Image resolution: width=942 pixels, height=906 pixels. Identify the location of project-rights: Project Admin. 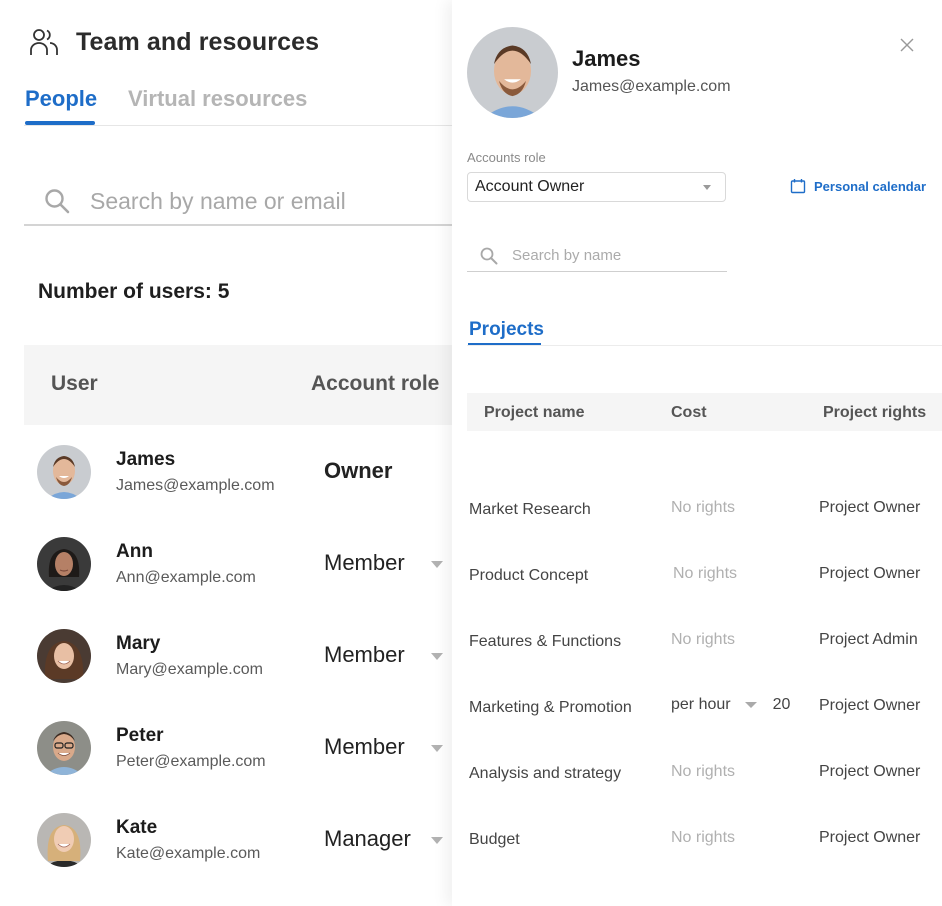
(868, 640).